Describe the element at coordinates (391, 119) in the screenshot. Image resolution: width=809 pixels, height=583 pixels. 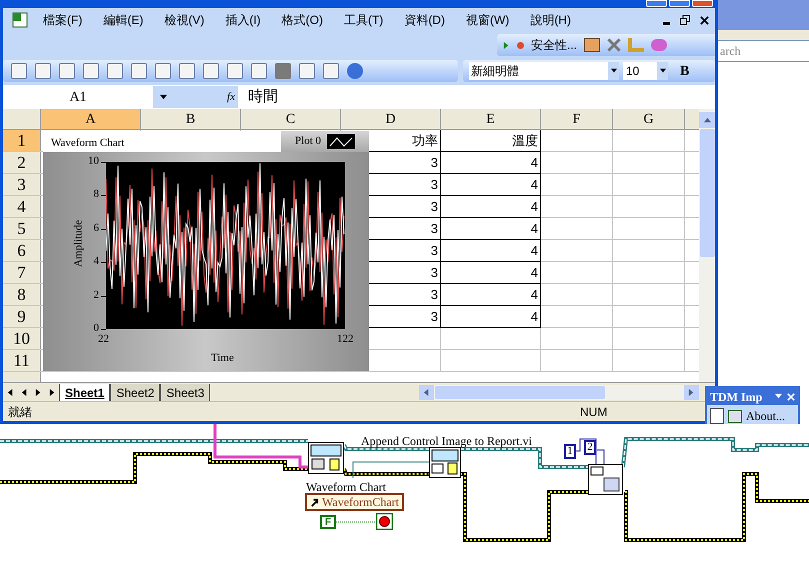
I see `column-header: D` at that location.